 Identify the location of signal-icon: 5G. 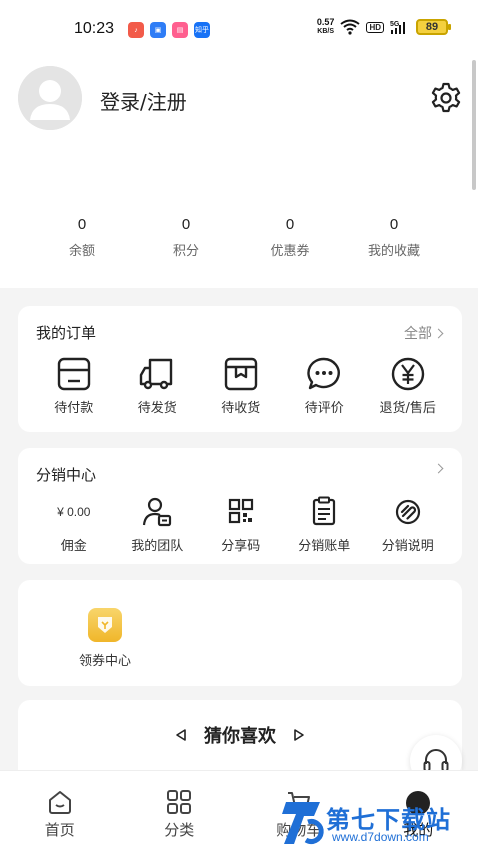
(397, 27).